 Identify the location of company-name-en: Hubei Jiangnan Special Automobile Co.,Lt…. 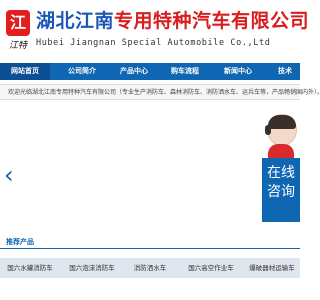
(153, 43).